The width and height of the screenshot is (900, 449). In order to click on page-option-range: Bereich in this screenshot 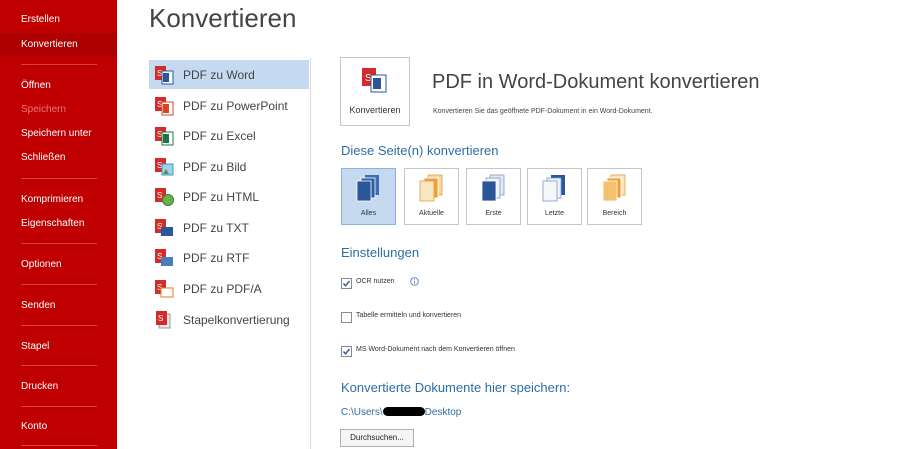, I will do `click(614, 196)`.